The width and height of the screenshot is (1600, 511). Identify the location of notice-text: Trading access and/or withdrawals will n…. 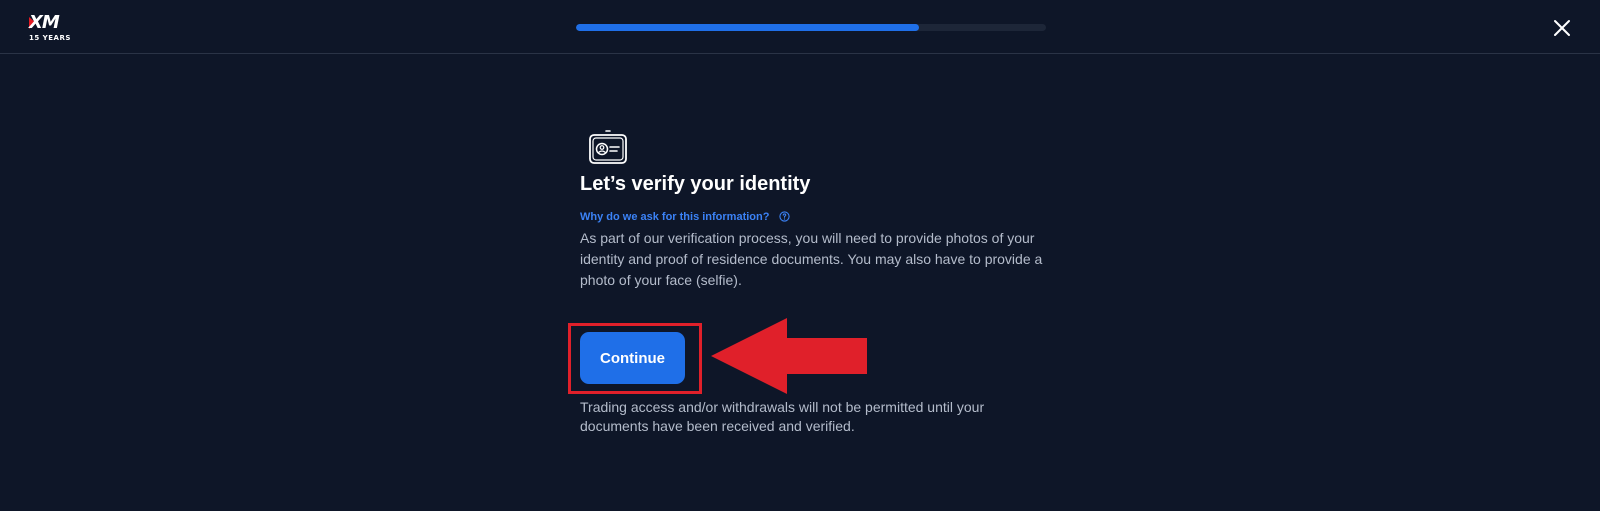
(782, 416).